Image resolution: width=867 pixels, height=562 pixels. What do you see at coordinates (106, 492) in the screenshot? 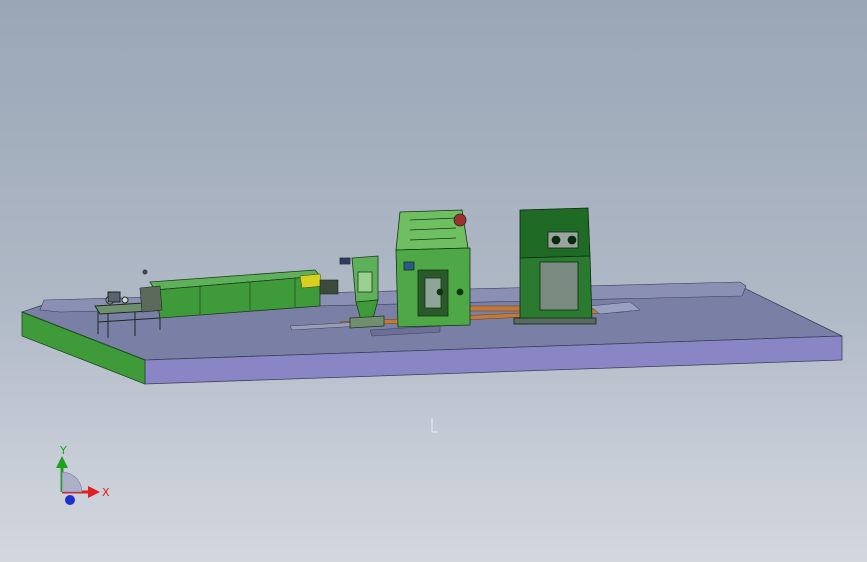
I see `x-axis-label: X` at bounding box center [106, 492].